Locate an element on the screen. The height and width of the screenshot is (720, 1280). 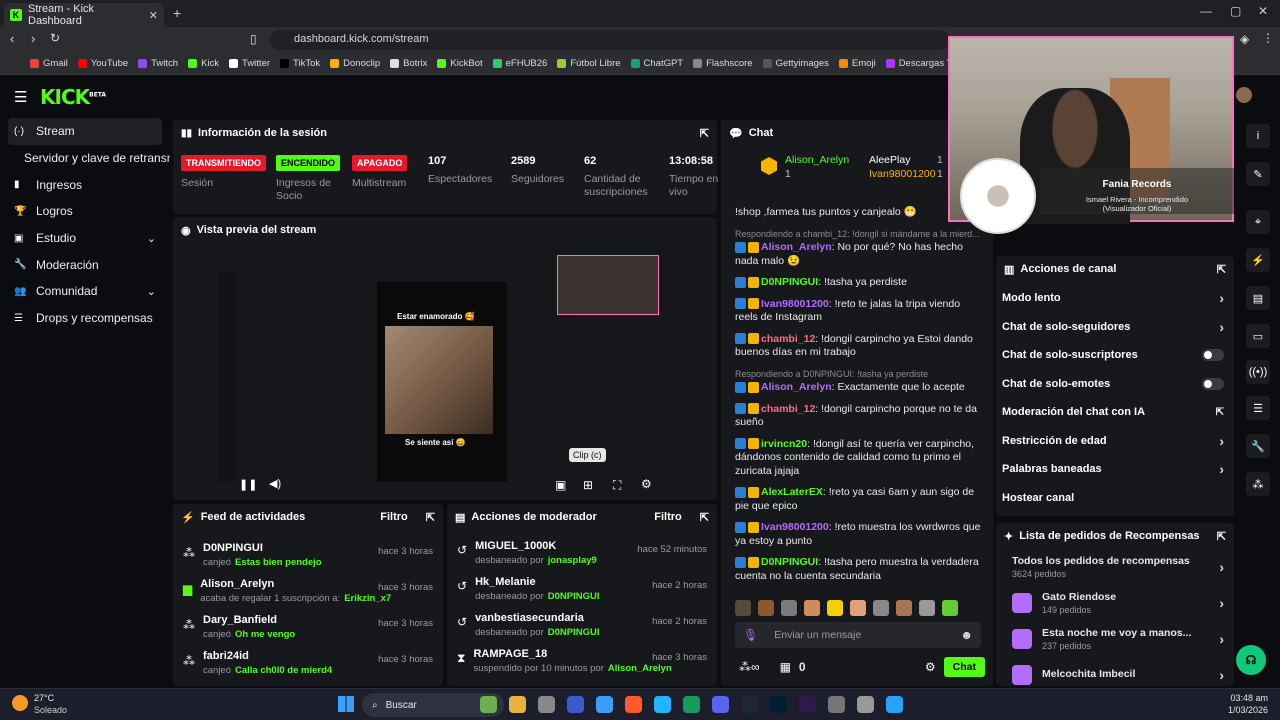
modaction-user: MIGUEL_1000K is located at coordinates (536, 546).